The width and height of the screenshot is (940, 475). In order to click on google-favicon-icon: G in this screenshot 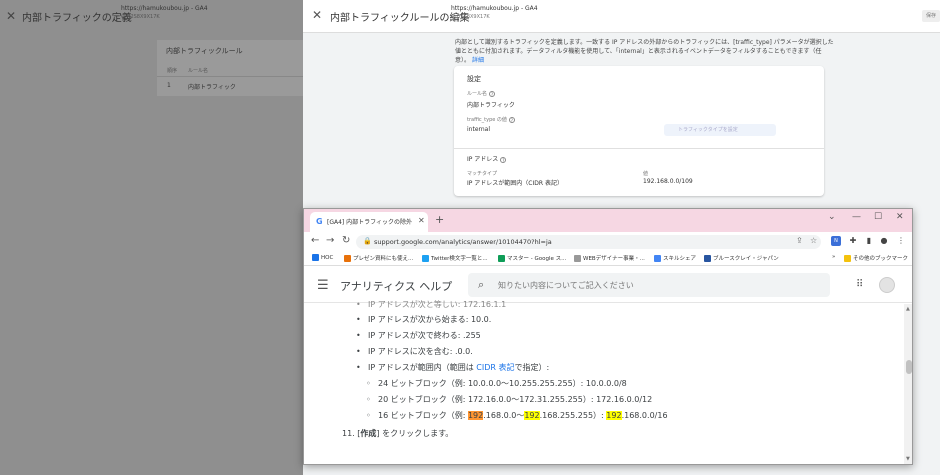, I will do `click(319, 221)`.